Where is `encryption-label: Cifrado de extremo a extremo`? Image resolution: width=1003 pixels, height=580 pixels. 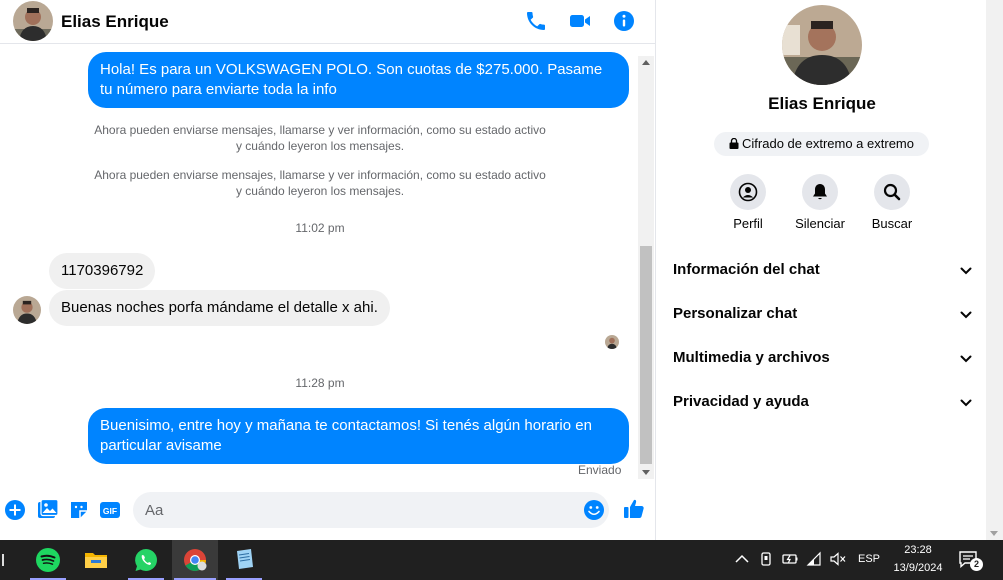
encryption-label: Cifrado de extremo a extremo is located at coordinates (828, 143).